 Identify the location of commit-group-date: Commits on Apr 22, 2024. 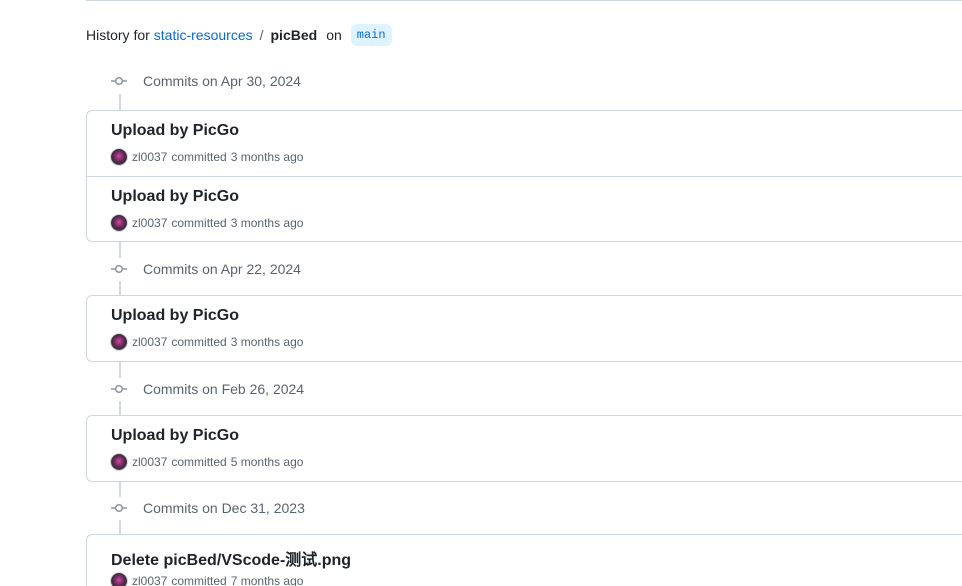
(222, 269).